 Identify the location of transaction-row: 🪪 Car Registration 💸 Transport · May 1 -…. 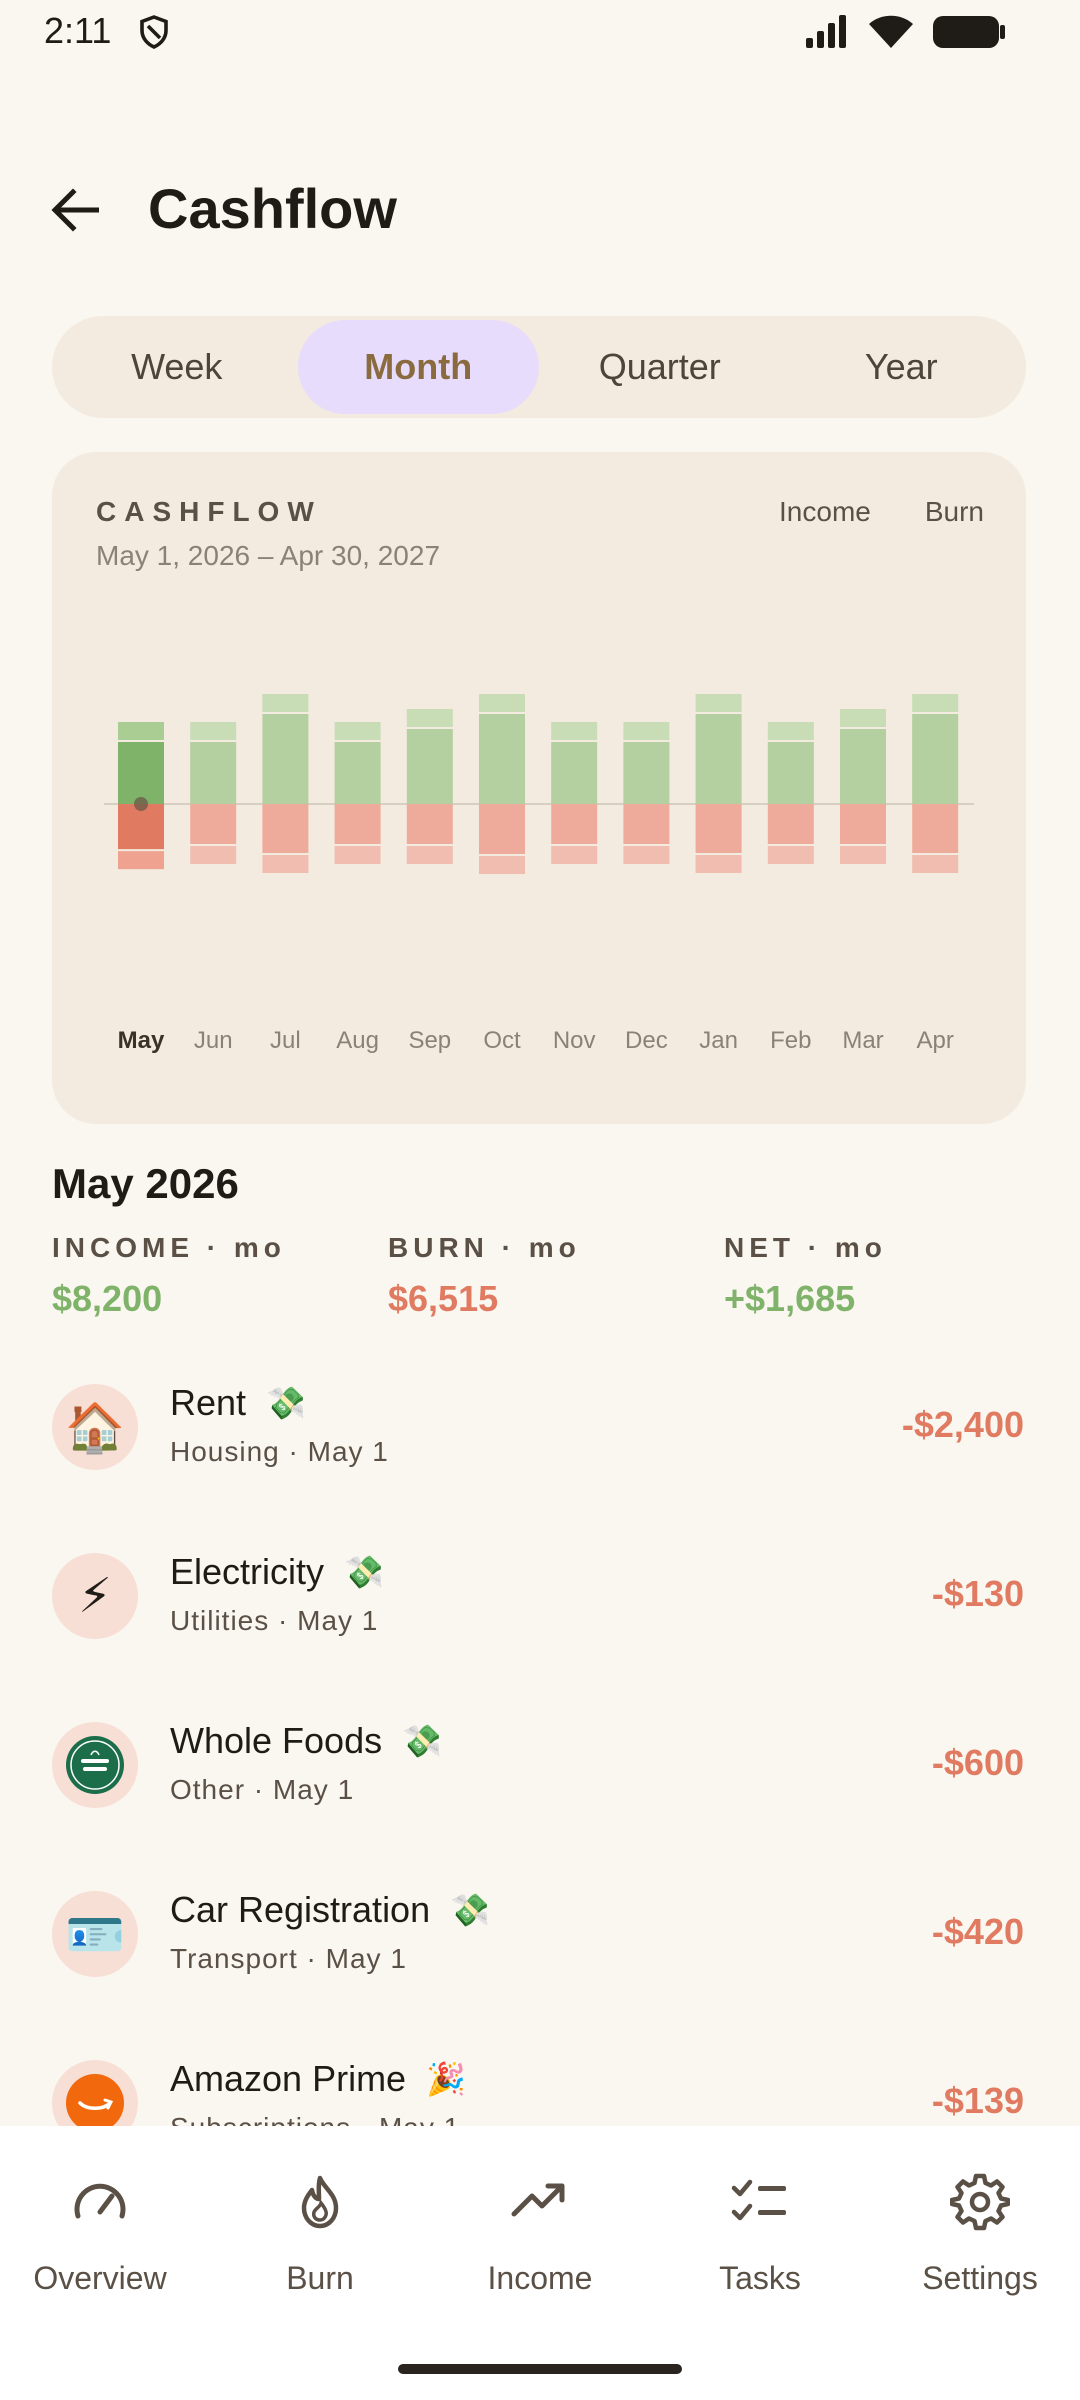
(540, 1951).